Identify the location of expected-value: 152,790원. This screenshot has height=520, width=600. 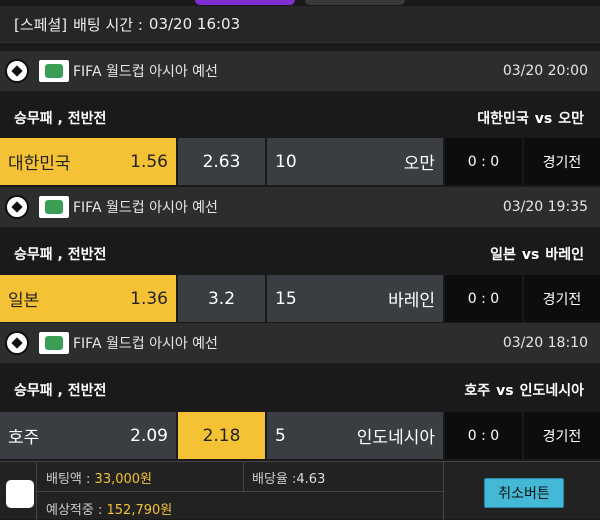
(139, 510).